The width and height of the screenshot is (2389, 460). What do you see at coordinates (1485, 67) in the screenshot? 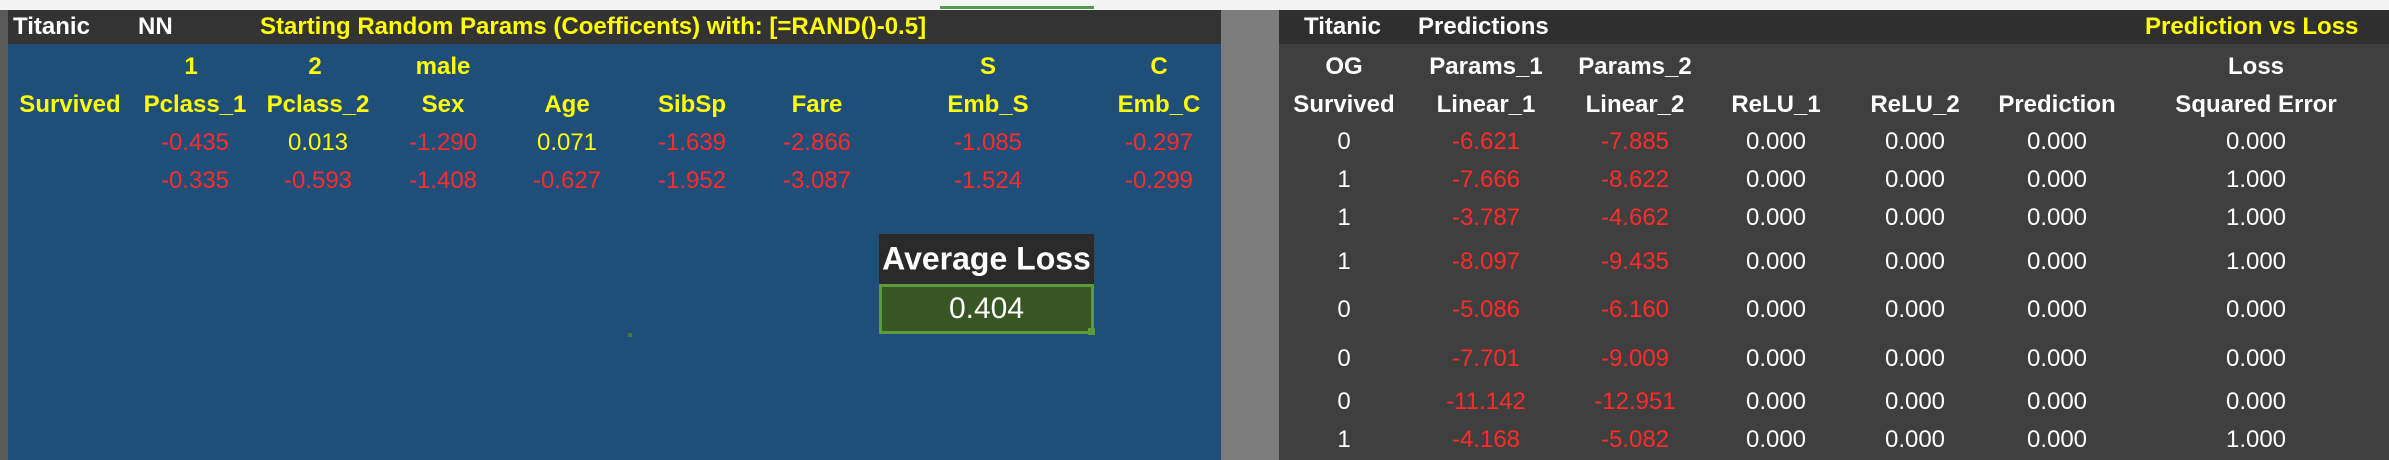
I see `label-params1: Params_1` at bounding box center [1485, 67].